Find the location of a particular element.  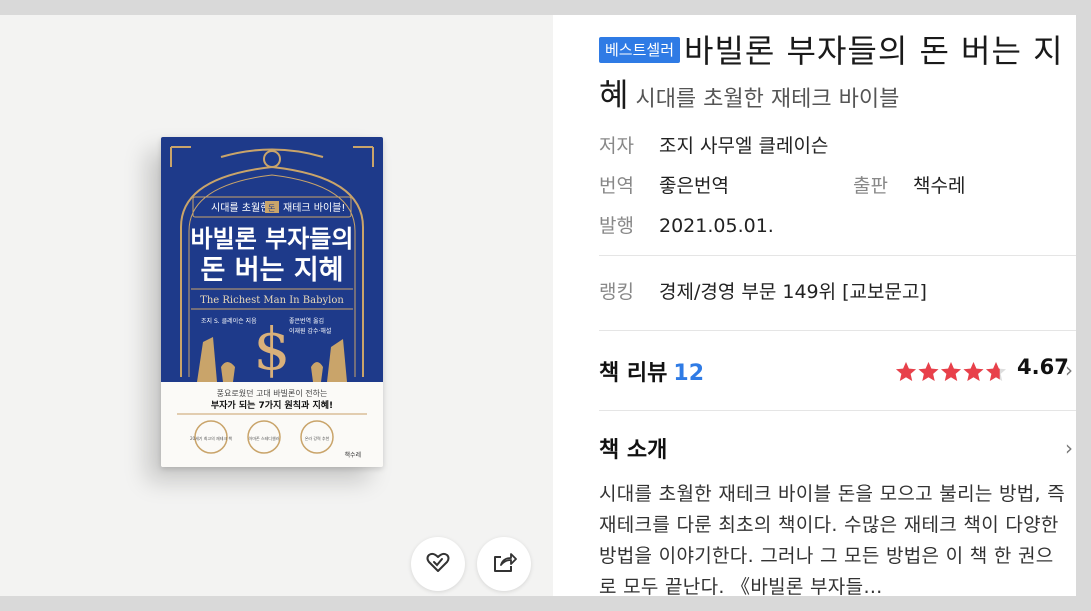

bestseller-badge: 베스트셀러 is located at coordinates (640, 50).